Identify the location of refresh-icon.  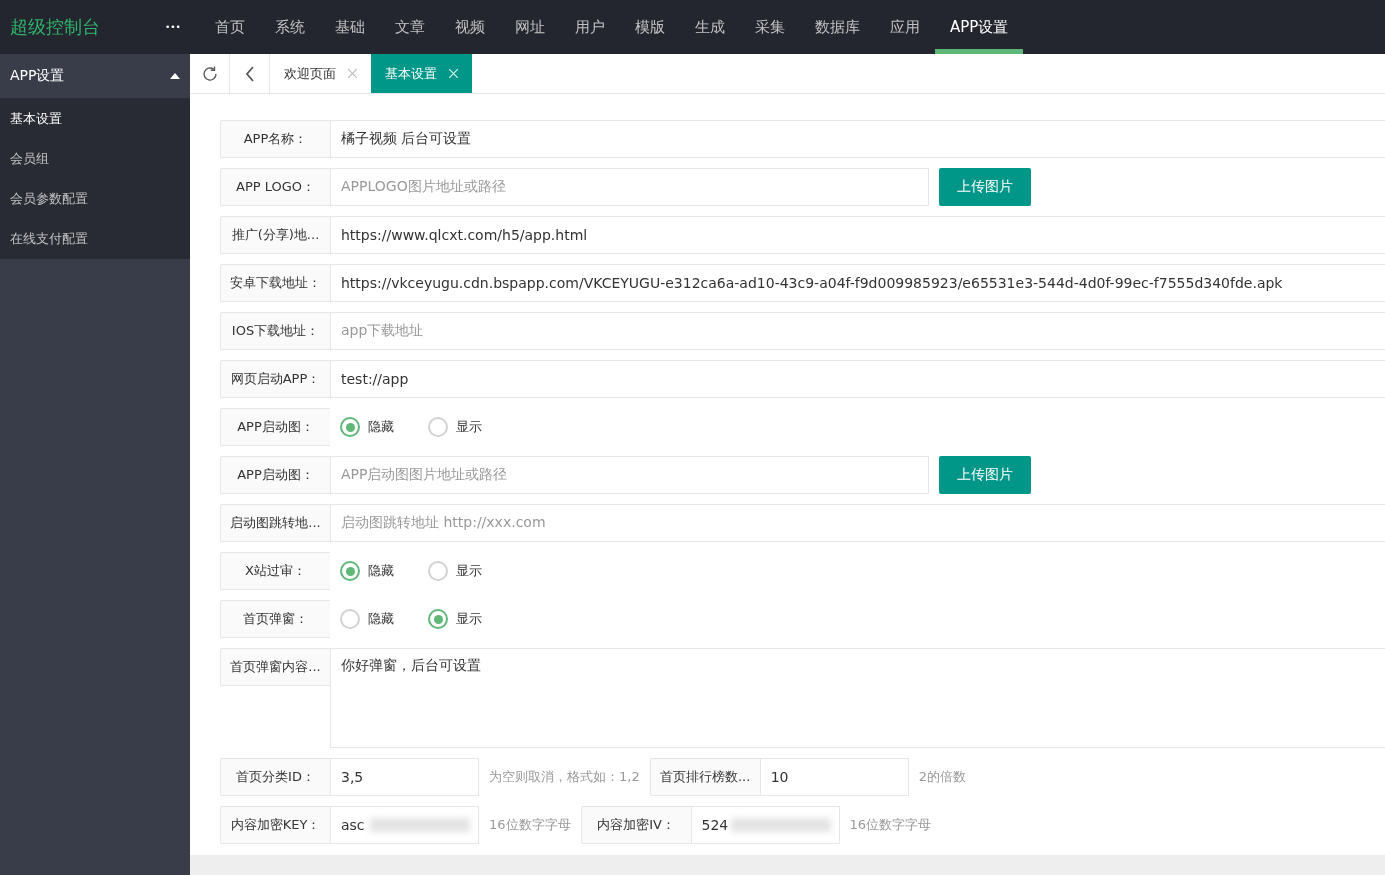
(209, 73).